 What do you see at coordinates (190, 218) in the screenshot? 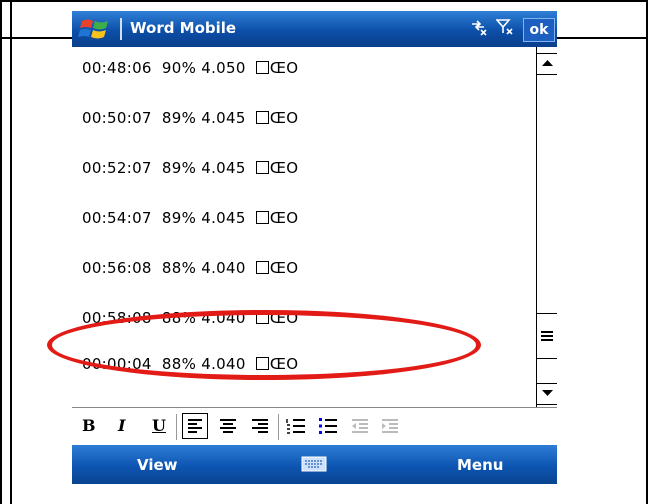
I see `document-line: 00:54:07 89% 4.045 ŒO` at bounding box center [190, 218].